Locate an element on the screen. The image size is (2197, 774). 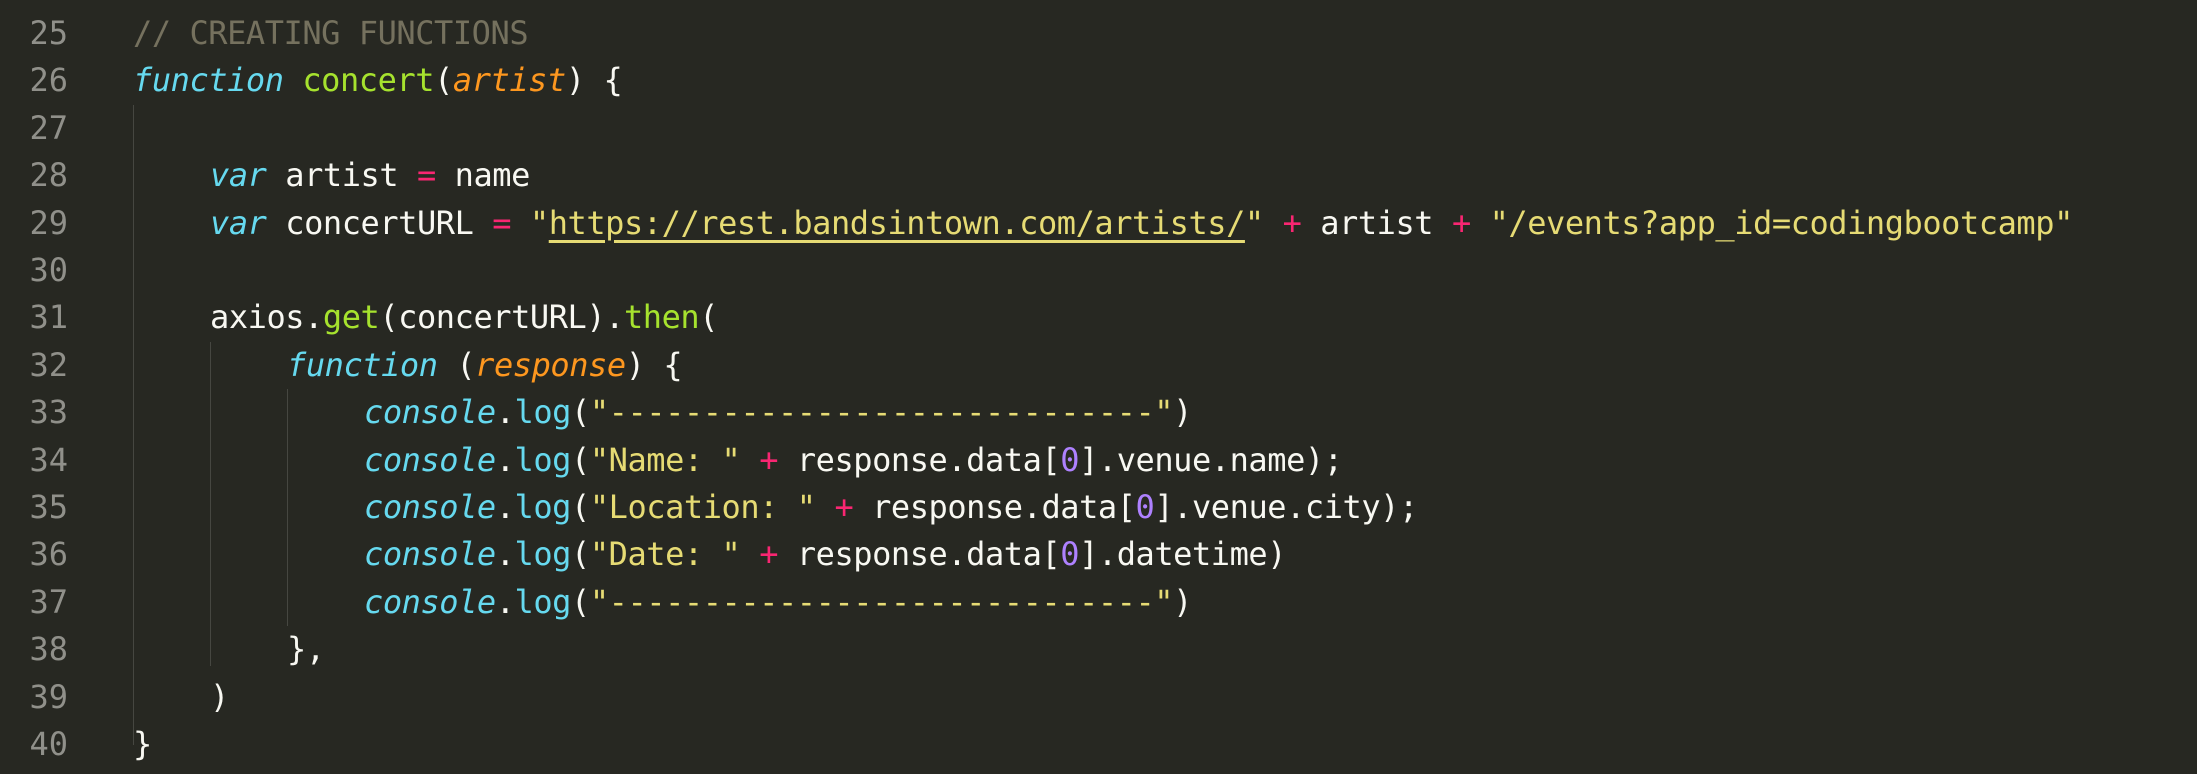
code-line: 26 function concert(artist) { is located at coordinates (1098, 80).